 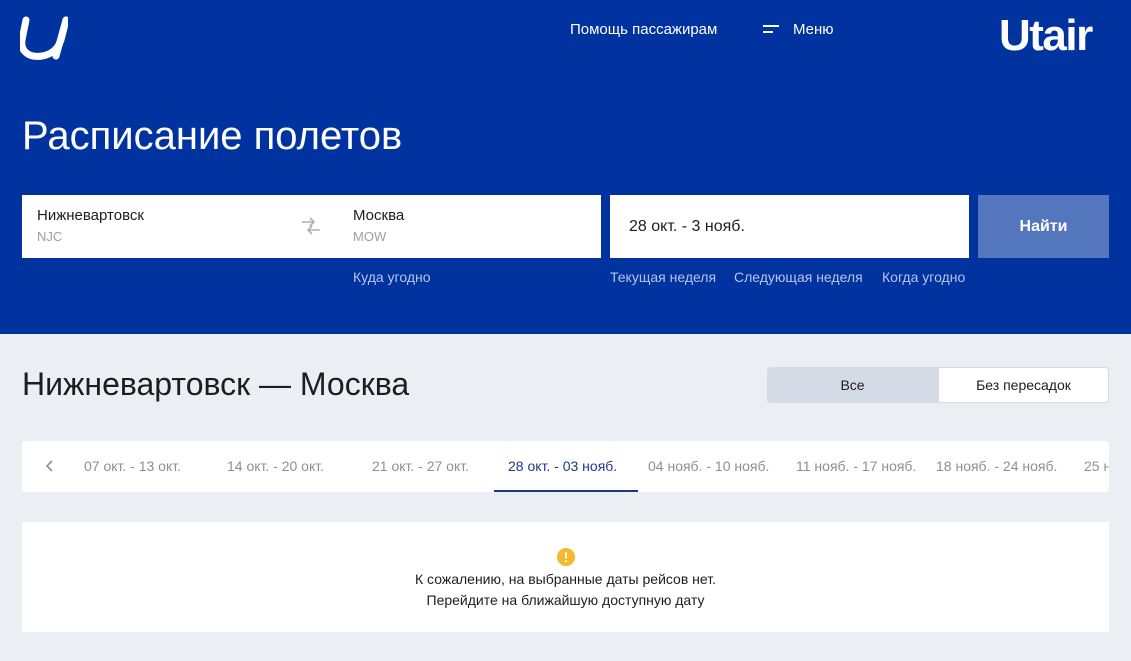 I want to click on menu-label: Меню, so click(x=813, y=29).